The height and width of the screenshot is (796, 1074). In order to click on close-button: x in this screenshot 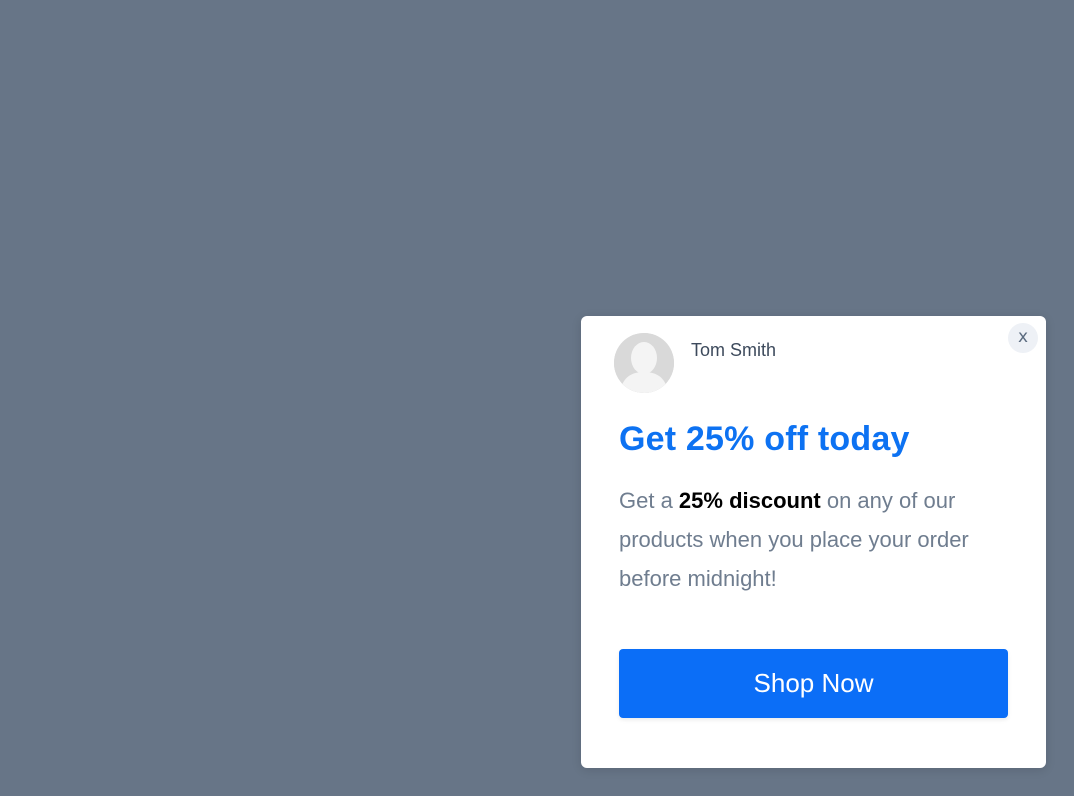, I will do `click(1023, 338)`.